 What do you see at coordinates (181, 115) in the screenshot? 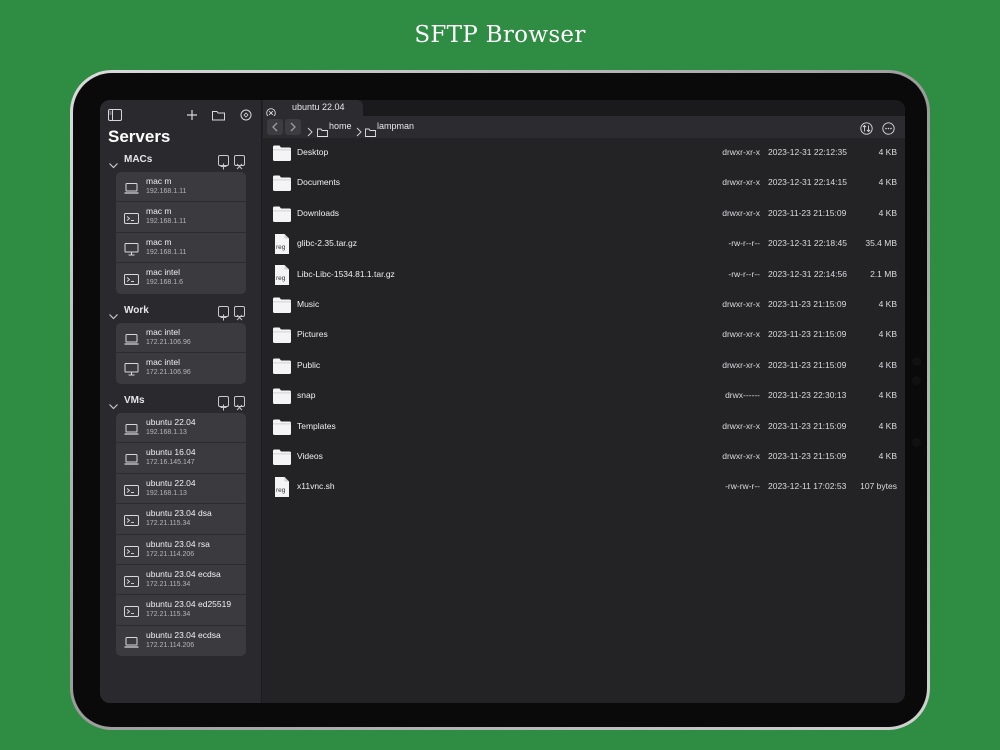
I see `sidebar-toolbar` at bounding box center [181, 115].